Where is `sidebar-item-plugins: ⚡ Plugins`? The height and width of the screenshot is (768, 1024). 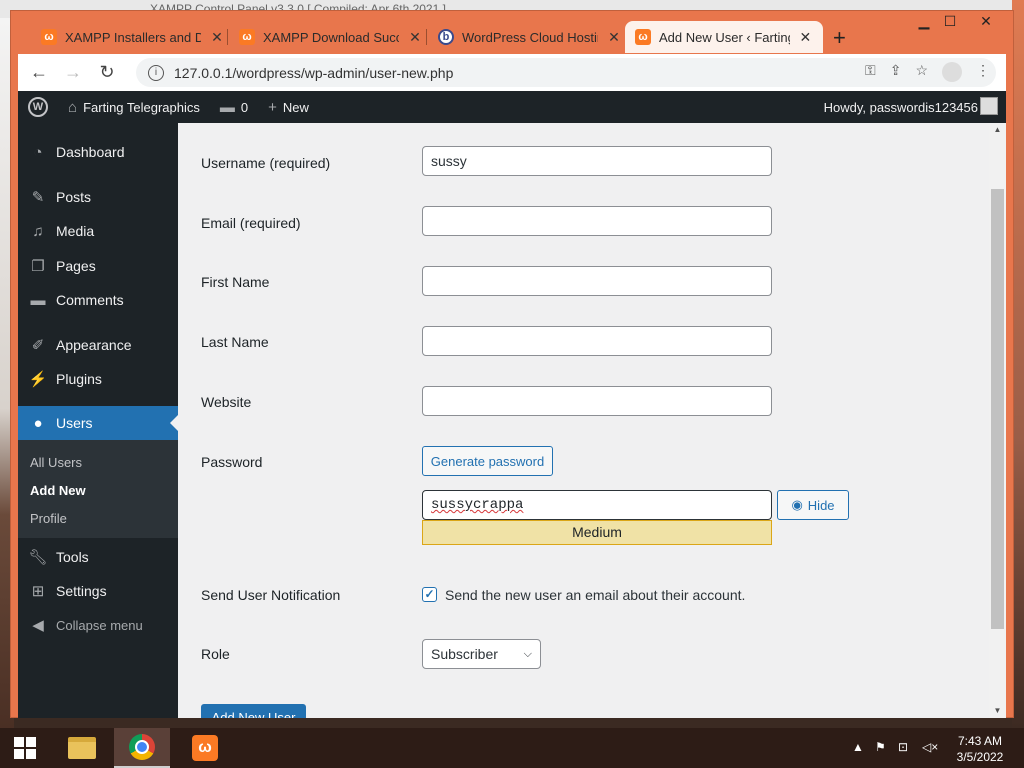 sidebar-item-plugins: ⚡ Plugins is located at coordinates (98, 379).